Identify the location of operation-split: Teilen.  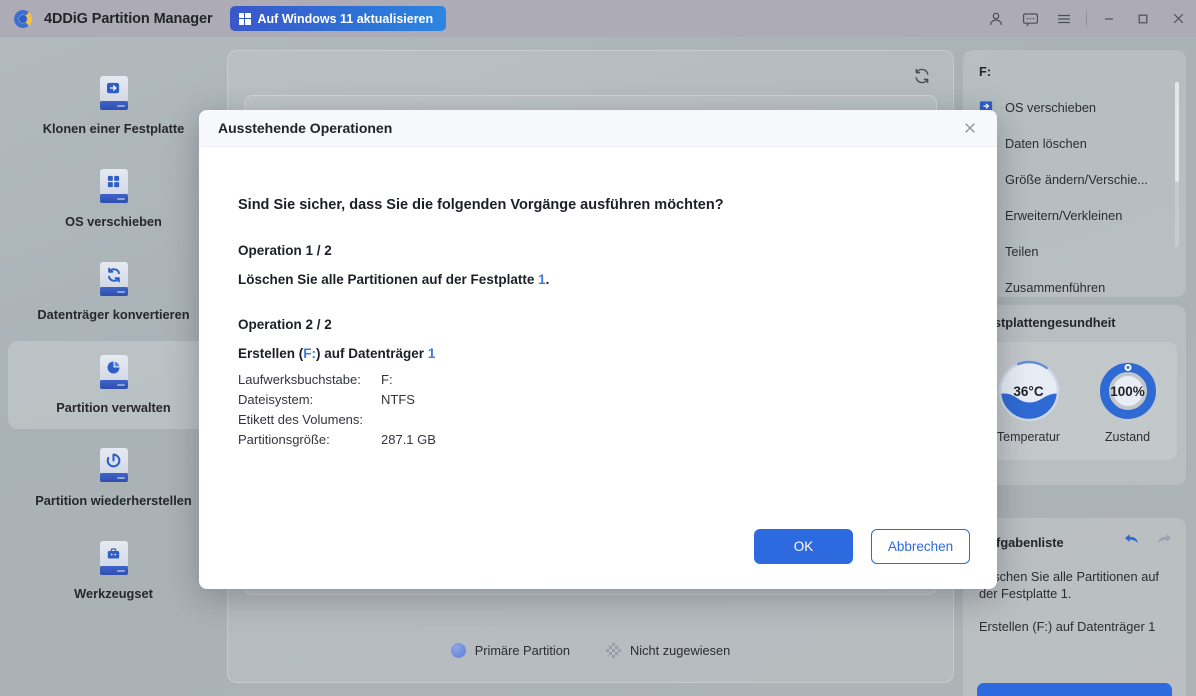
(1076, 251).